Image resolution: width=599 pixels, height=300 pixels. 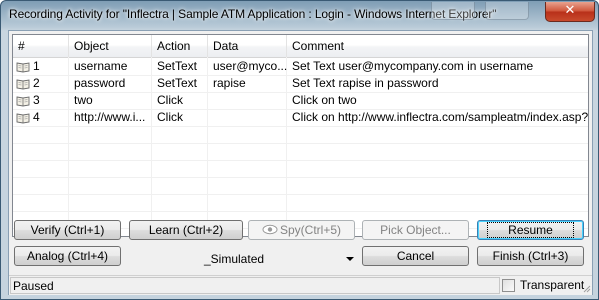 I want to click on chevron-down-icon, so click(x=350, y=259).